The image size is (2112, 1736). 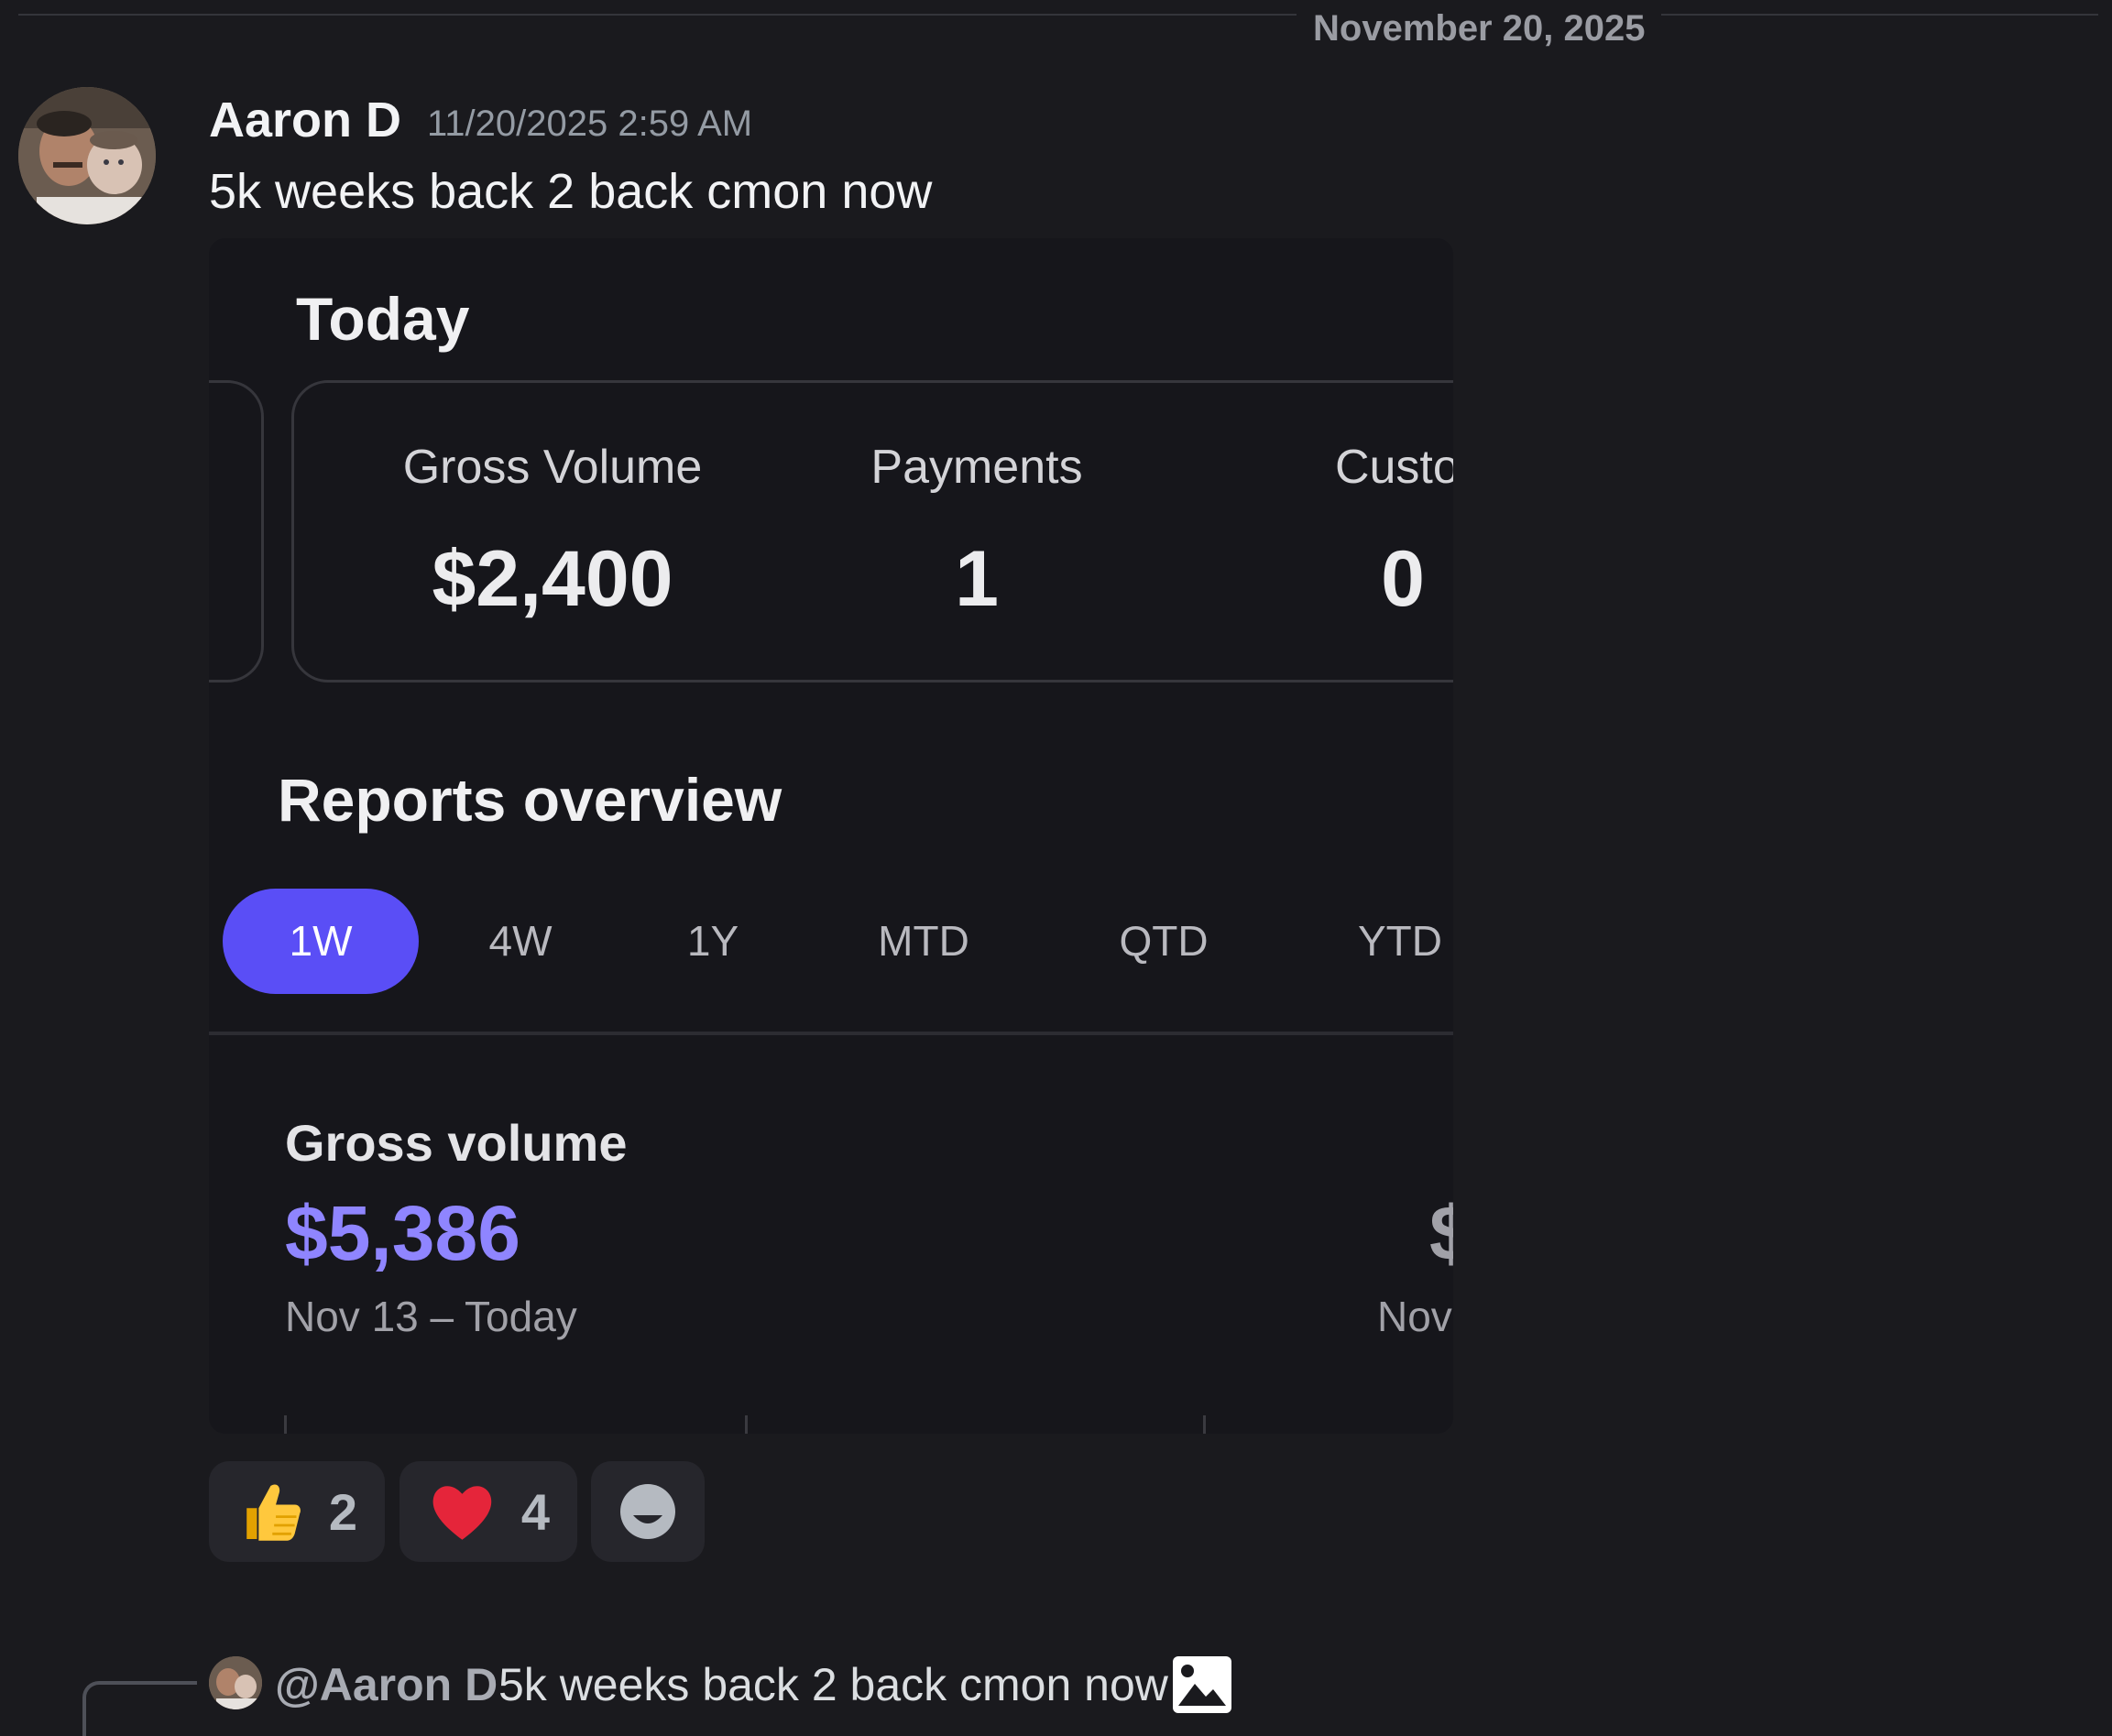 What do you see at coordinates (552, 579) in the screenshot?
I see `stat-value-gross-volume: $2,400` at bounding box center [552, 579].